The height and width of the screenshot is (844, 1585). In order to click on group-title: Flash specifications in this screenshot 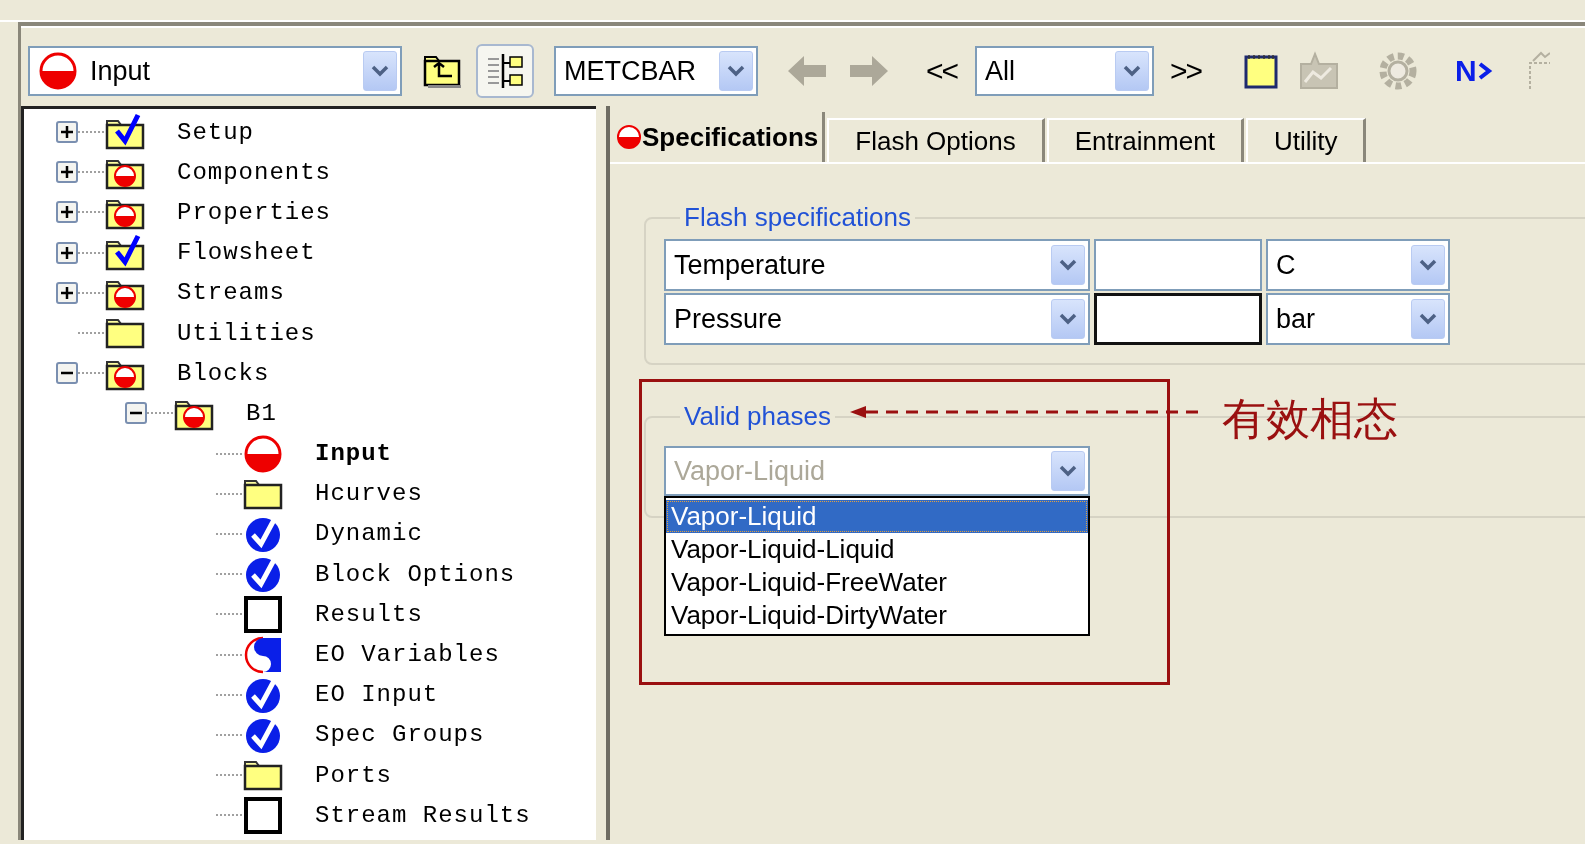, I will do `click(797, 217)`.